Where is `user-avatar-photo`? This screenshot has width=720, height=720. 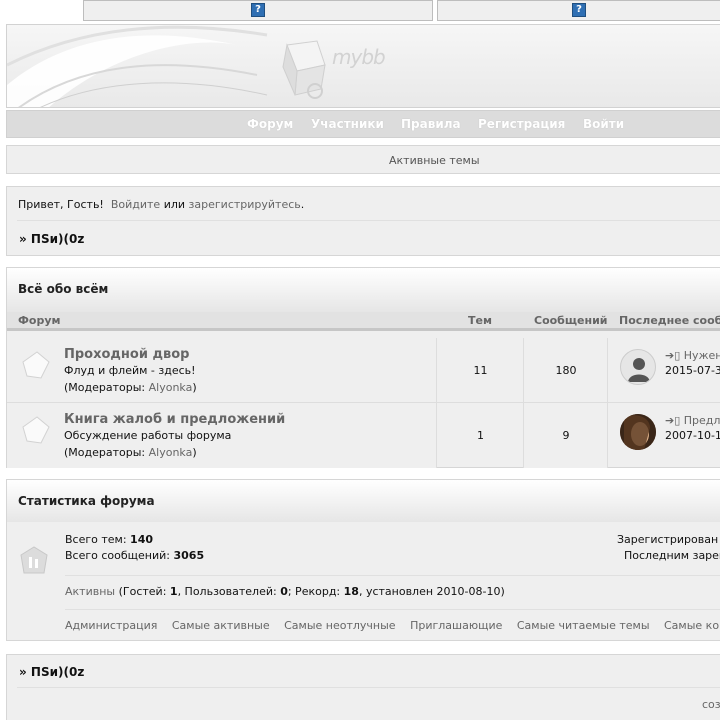
user-avatar-photo is located at coordinates (638, 432).